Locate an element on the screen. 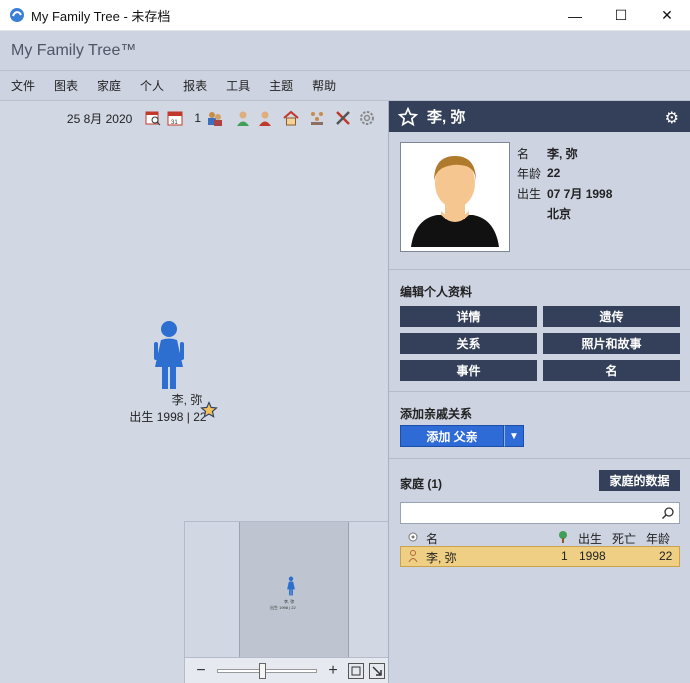 This screenshot has height=683, width=690. close-button: ✕ is located at coordinates (667, 15).